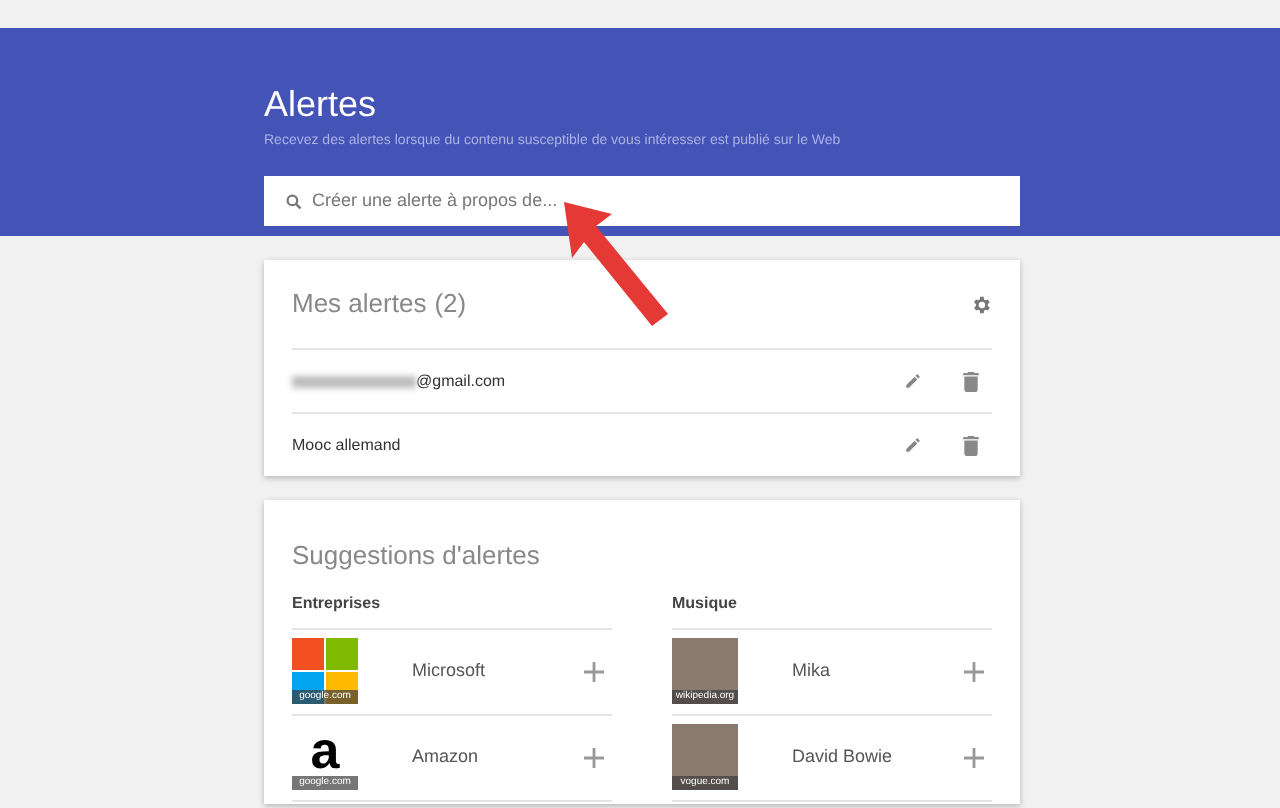  I want to click on column-heading: Entreprises, so click(337, 603).